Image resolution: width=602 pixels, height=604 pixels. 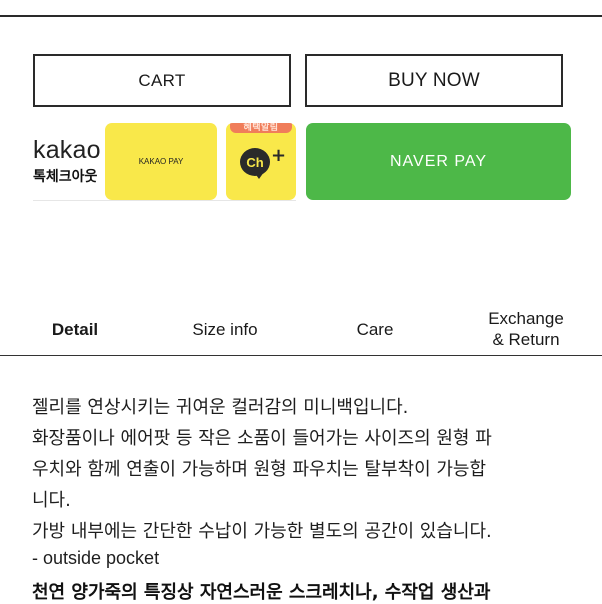 I want to click on description-line: 젤리를 연상시키는 귀여운 컬러감의 미니백입니다., so click(x=220, y=407).